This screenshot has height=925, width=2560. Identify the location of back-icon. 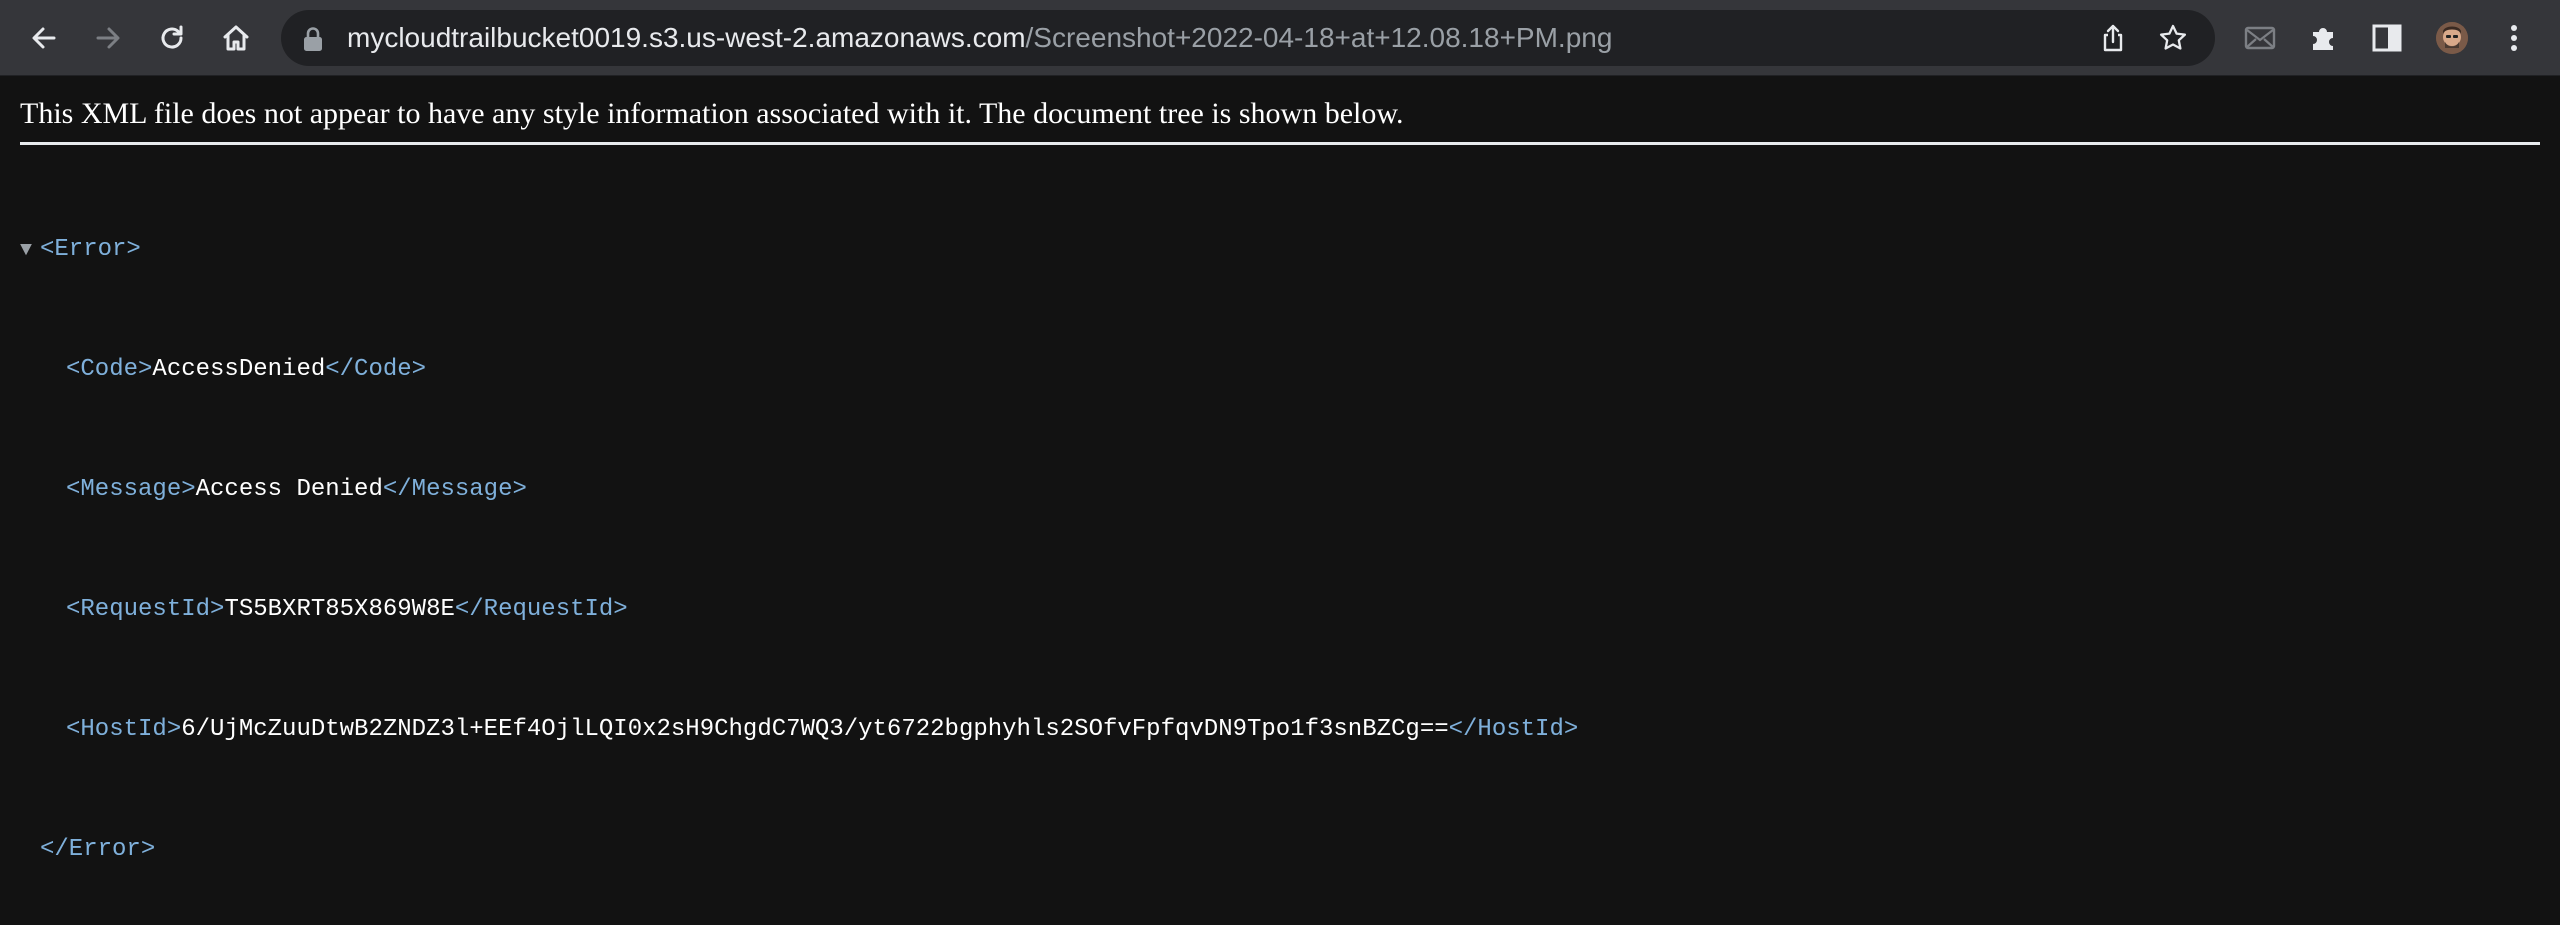
(44, 38).